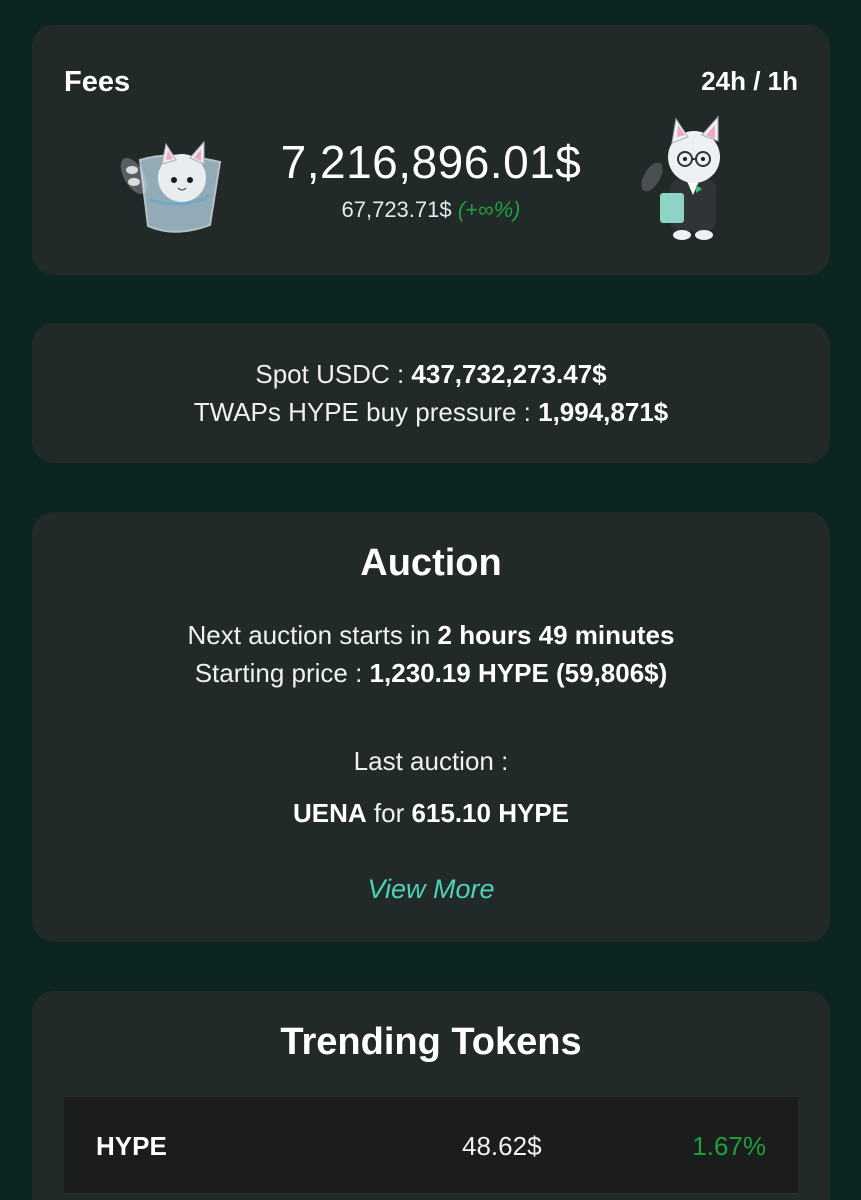  What do you see at coordinates (489, 209) in the screenshot?
I see `fees-change: (+∞%)` at bounding box center [489, 209].